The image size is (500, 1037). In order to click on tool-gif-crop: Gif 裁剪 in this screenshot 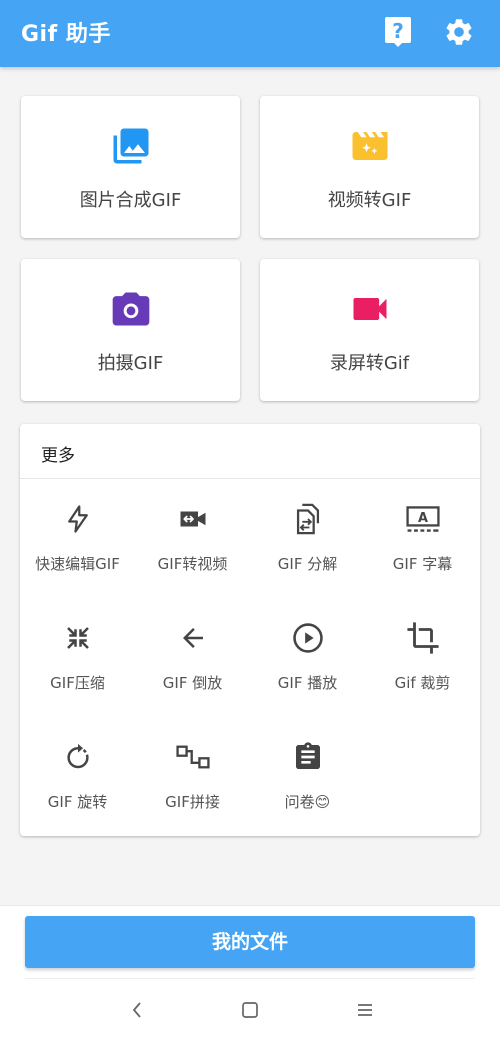, I will do `click(422, 670)`.